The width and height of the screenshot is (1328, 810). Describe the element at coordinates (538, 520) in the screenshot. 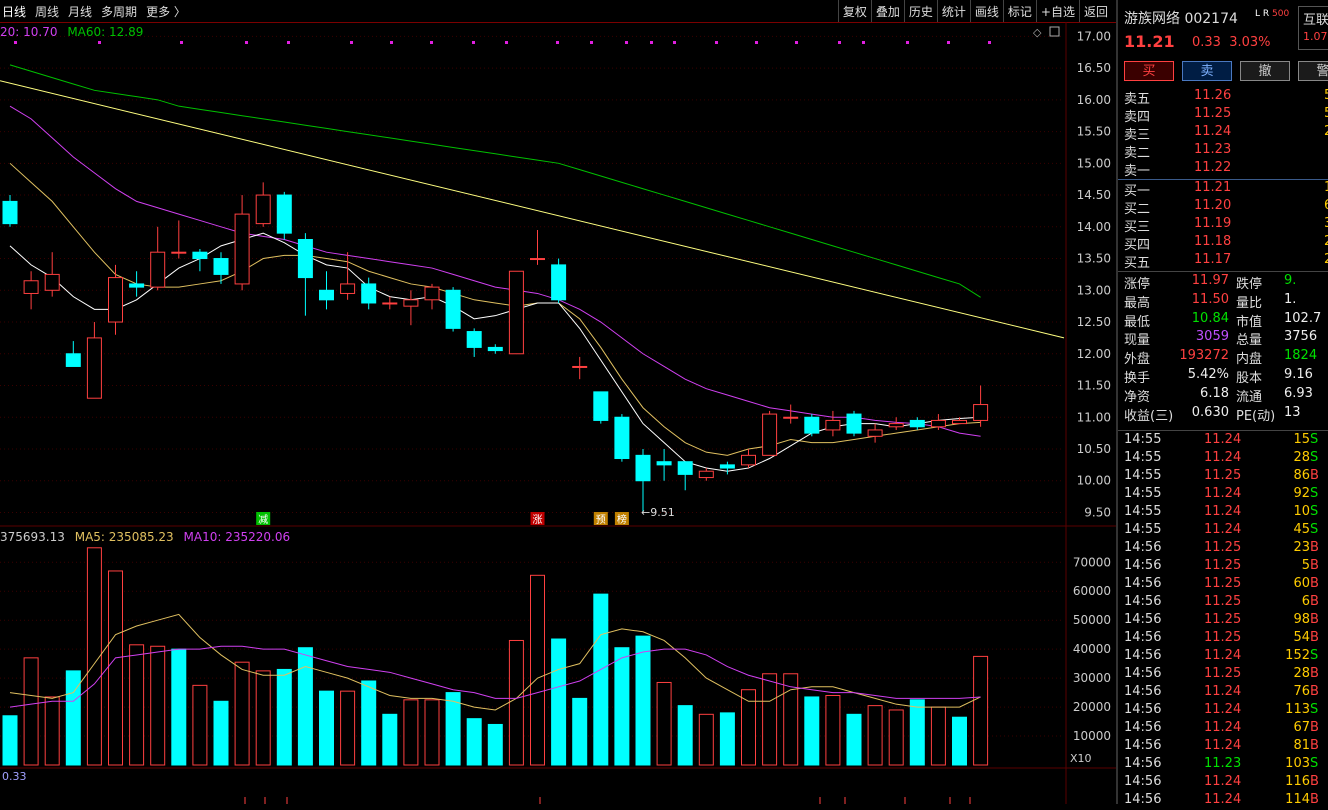

I see `event-marker: 涨` at that location.